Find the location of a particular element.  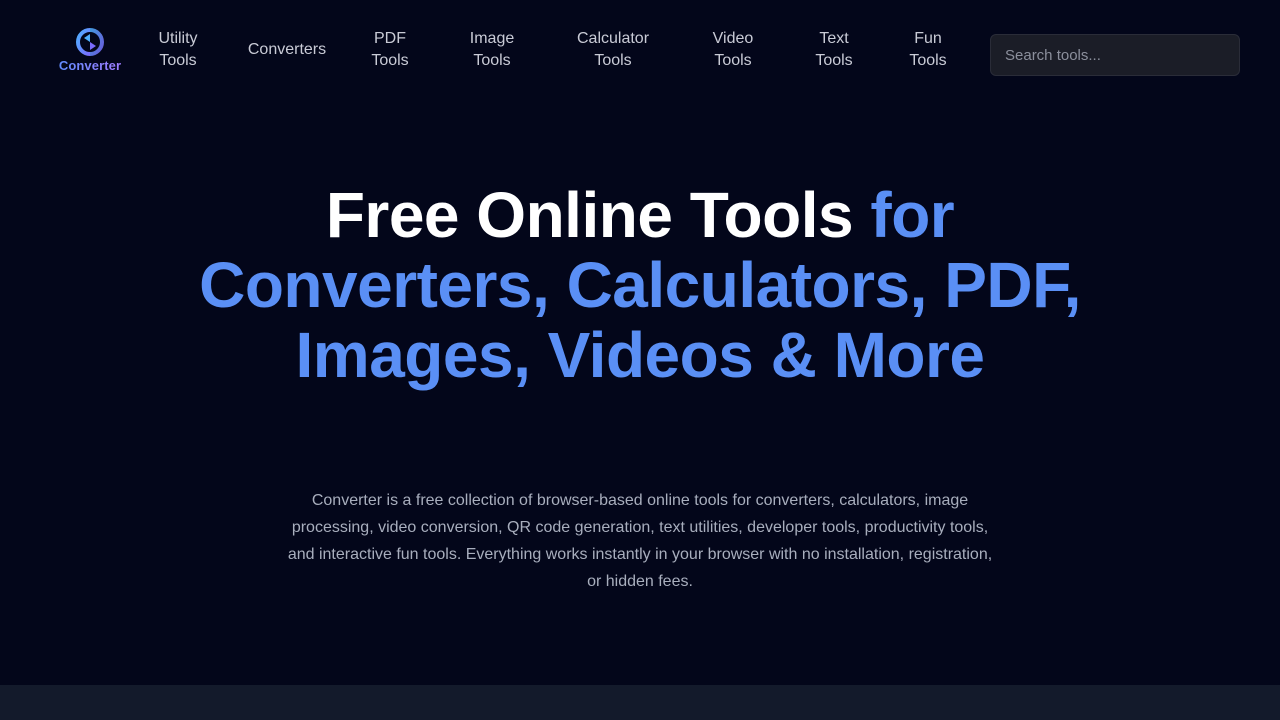

next-section-band is located at coordinates (640, 702).